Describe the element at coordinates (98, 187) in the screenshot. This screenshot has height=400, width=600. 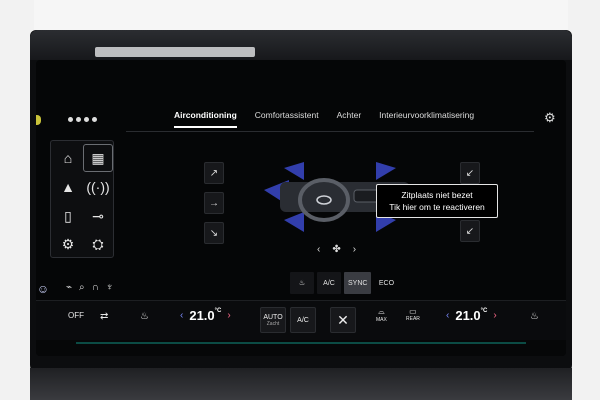
I see `radio-icon: ((·))` at that location.